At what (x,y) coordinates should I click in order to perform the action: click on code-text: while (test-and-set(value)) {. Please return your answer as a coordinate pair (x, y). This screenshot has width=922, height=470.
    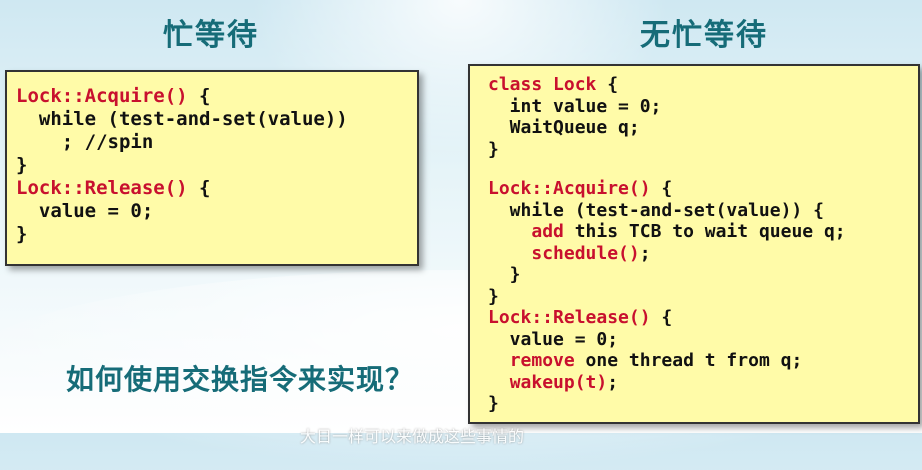
    Looking at the image, I should click on (656, 210).